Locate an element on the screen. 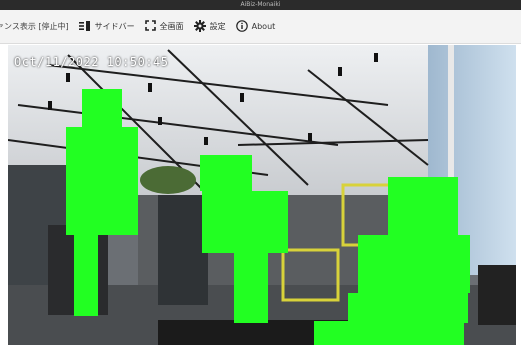 The image size is (521, 350). instance-view-label: ァンス表示 [停止中] is located at coordinates (34, 26).